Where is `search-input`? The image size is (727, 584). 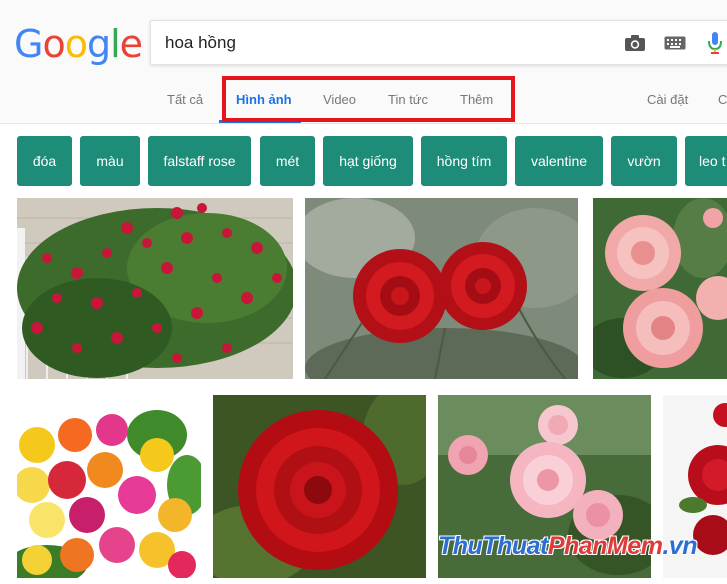 search-input is located at coordinates (375, 43).